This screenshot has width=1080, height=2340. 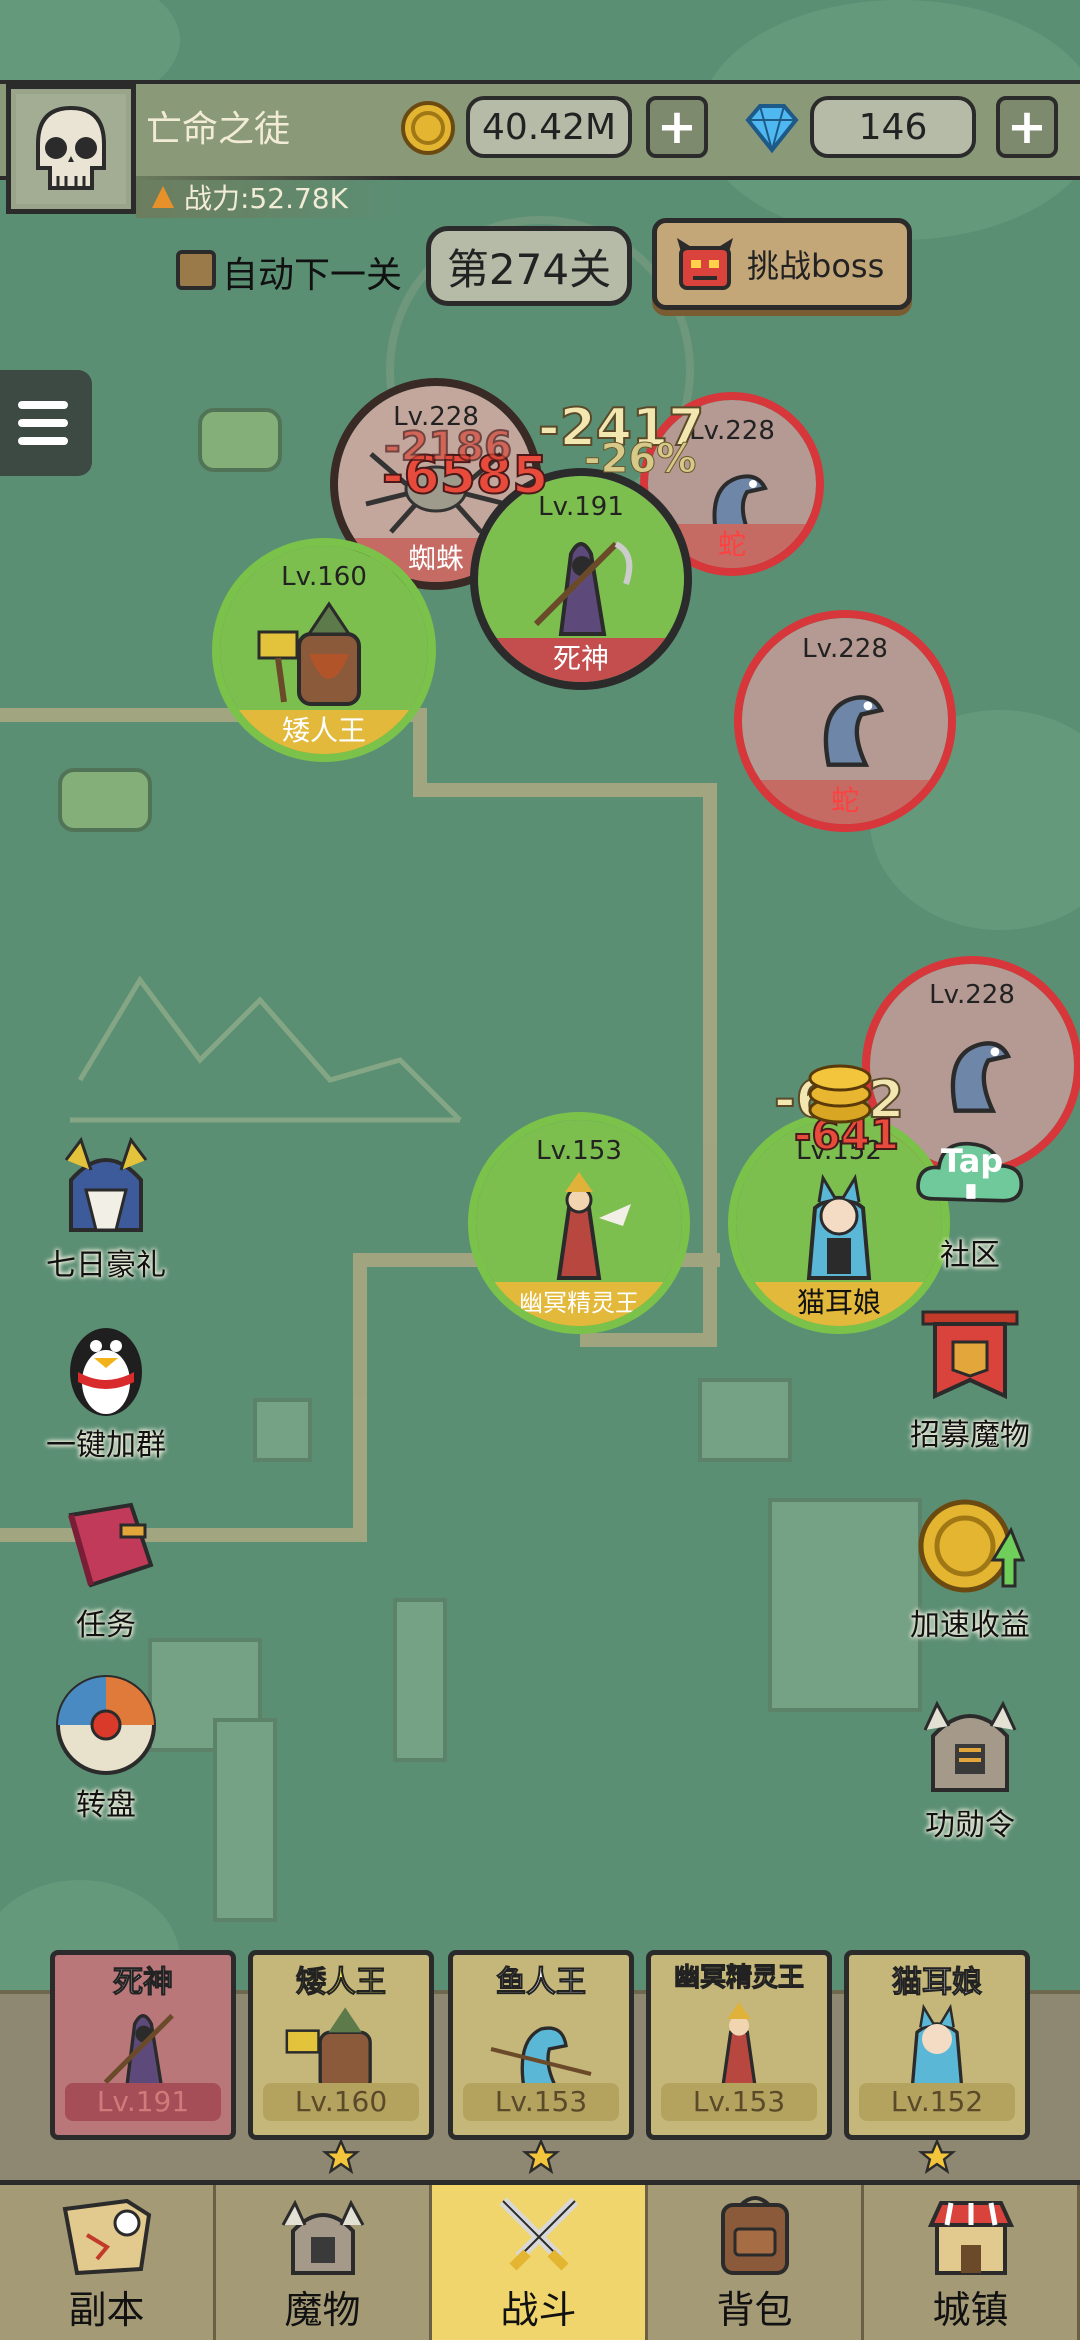 I want to click on add-gold-button: +, so click(x=677, y=127).